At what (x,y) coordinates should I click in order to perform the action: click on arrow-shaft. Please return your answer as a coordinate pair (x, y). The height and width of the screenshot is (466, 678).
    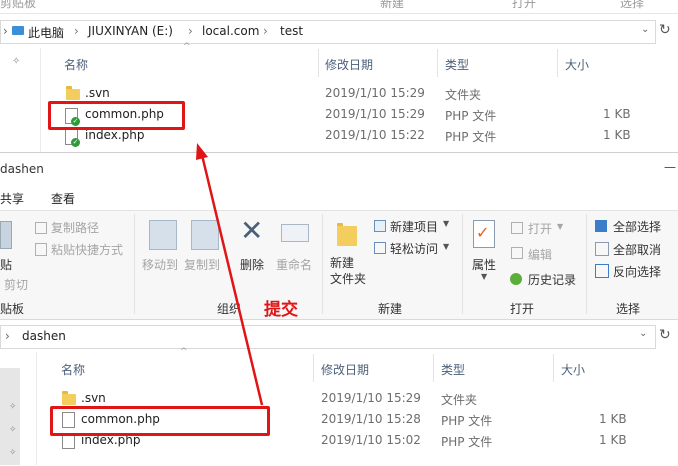
    Looking at the image, I should click on (232, 280).